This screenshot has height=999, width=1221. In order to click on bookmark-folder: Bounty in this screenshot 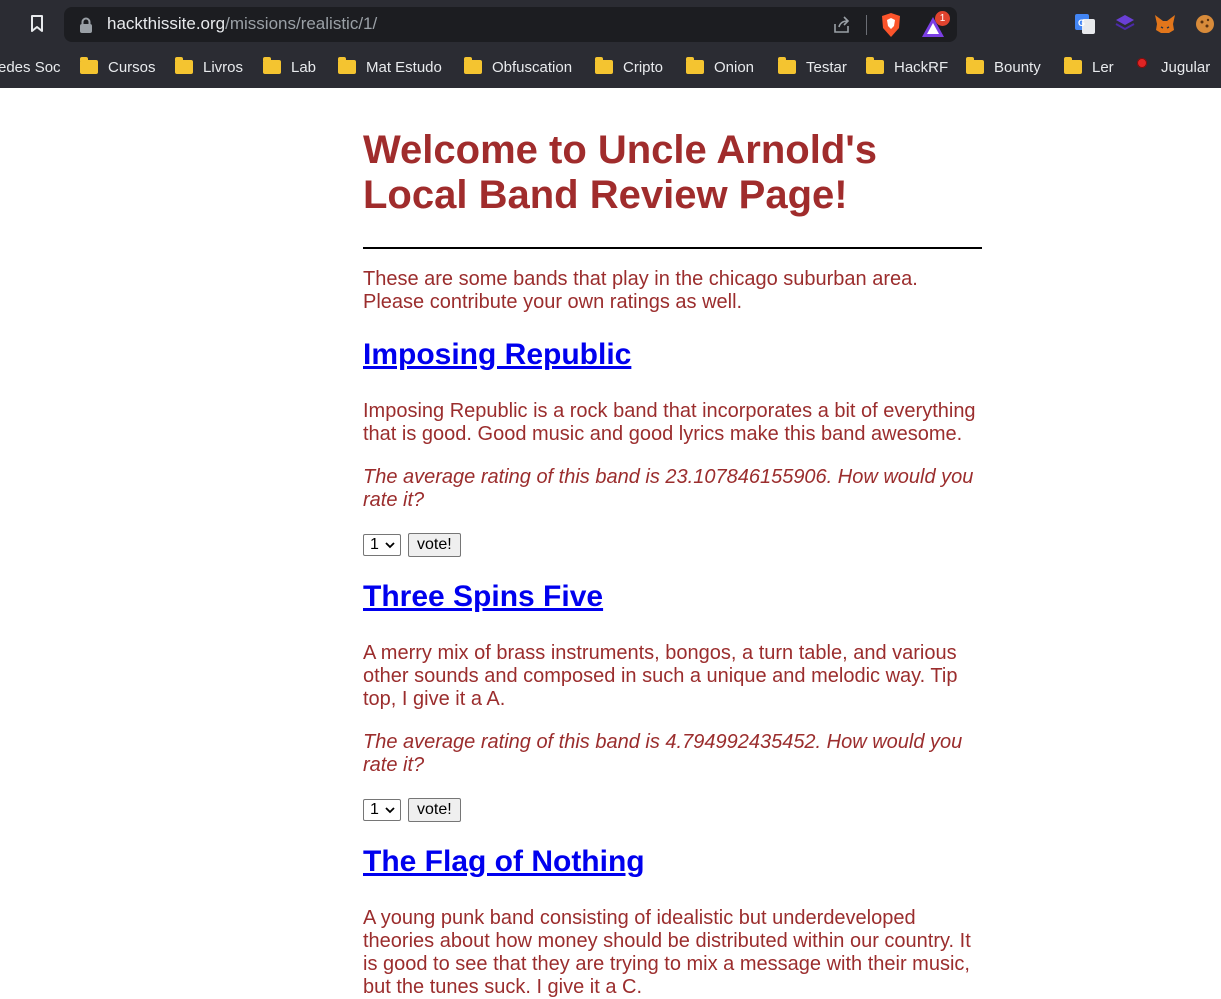, I will do `click(1003, 67)`.